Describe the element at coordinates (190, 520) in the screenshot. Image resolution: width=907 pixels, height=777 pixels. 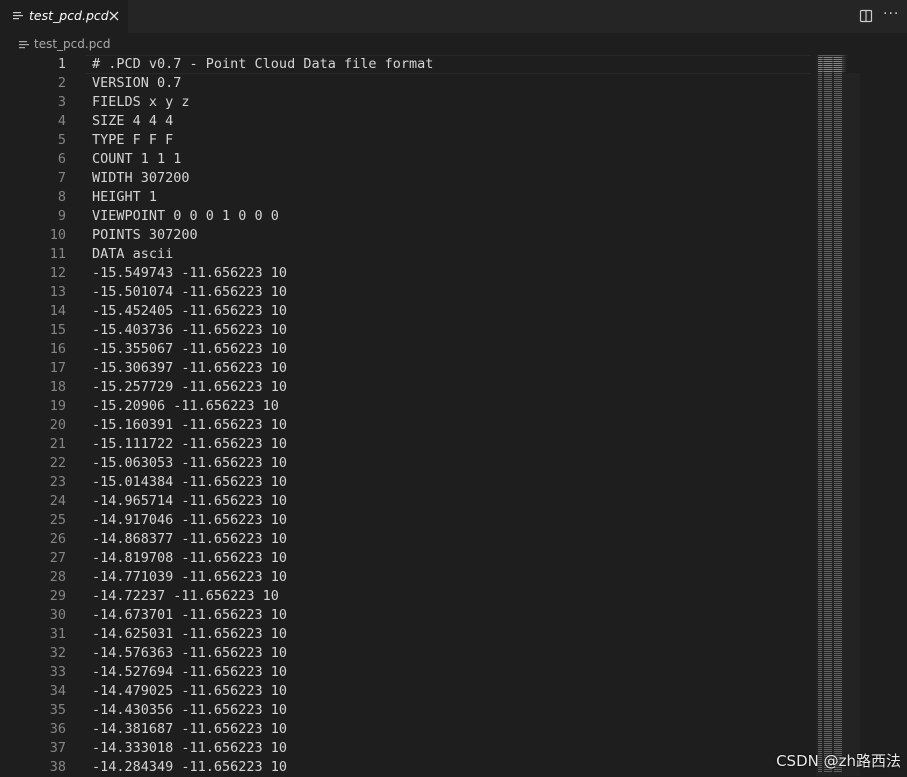
I see `line-text: -14.917046 -11.656223 10` at that location.